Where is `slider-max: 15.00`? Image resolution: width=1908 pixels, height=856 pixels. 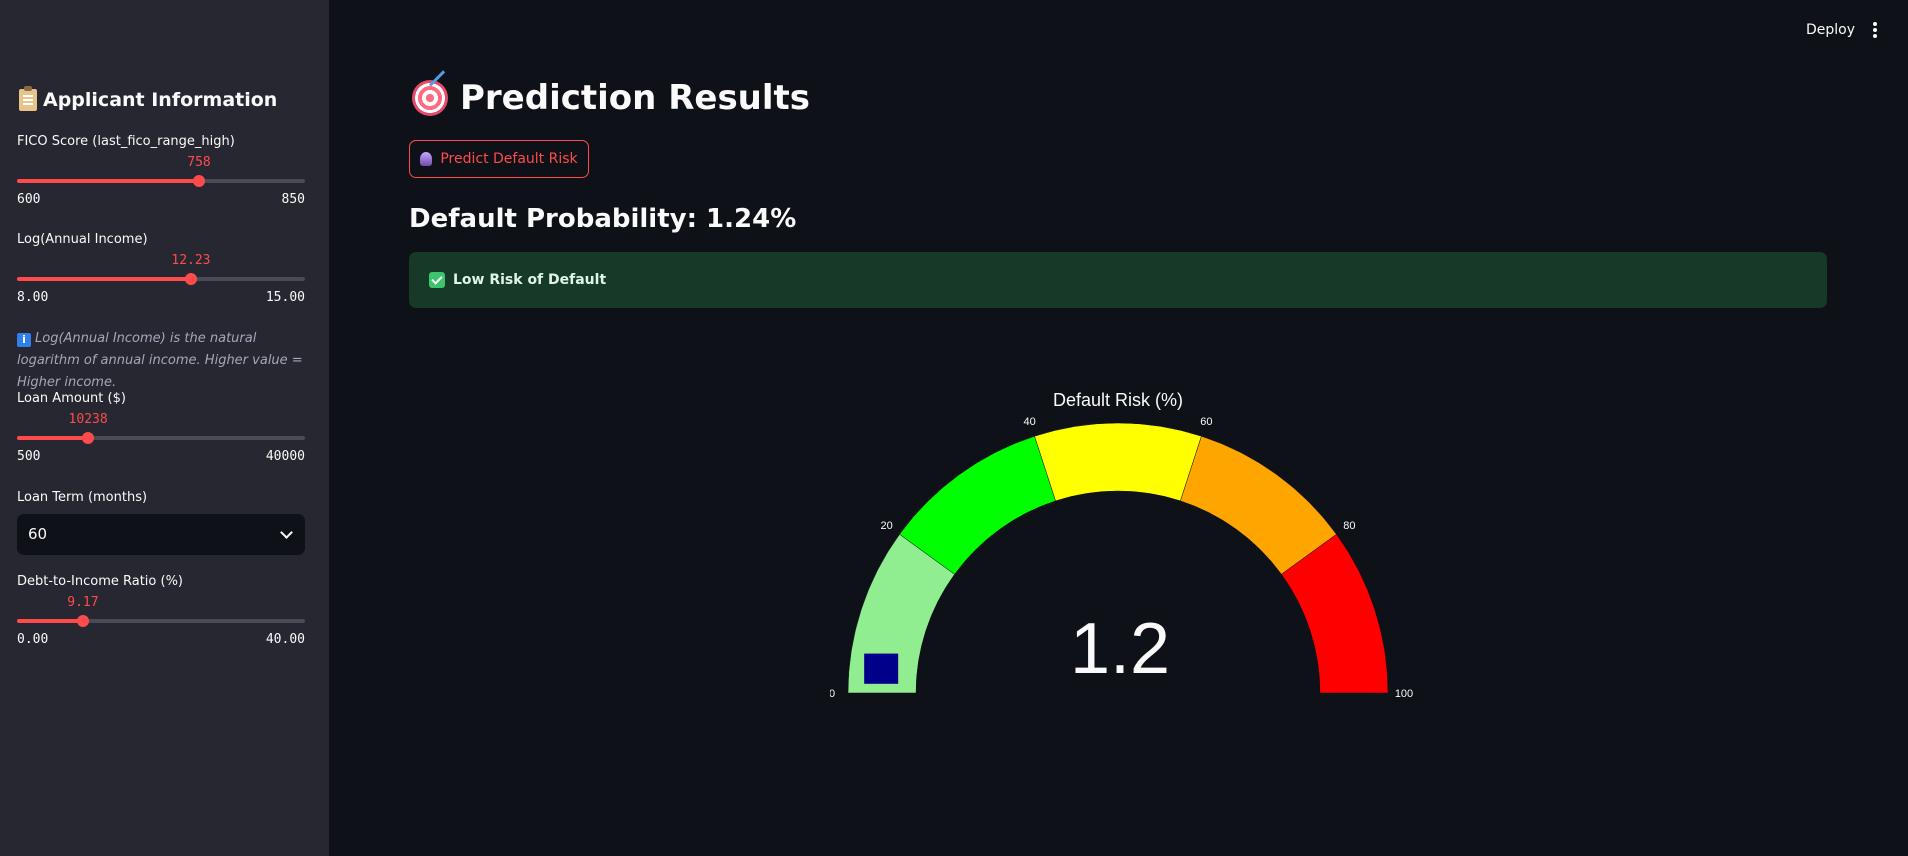 slider-max: 15.00 is located at coordinates (285, 297).